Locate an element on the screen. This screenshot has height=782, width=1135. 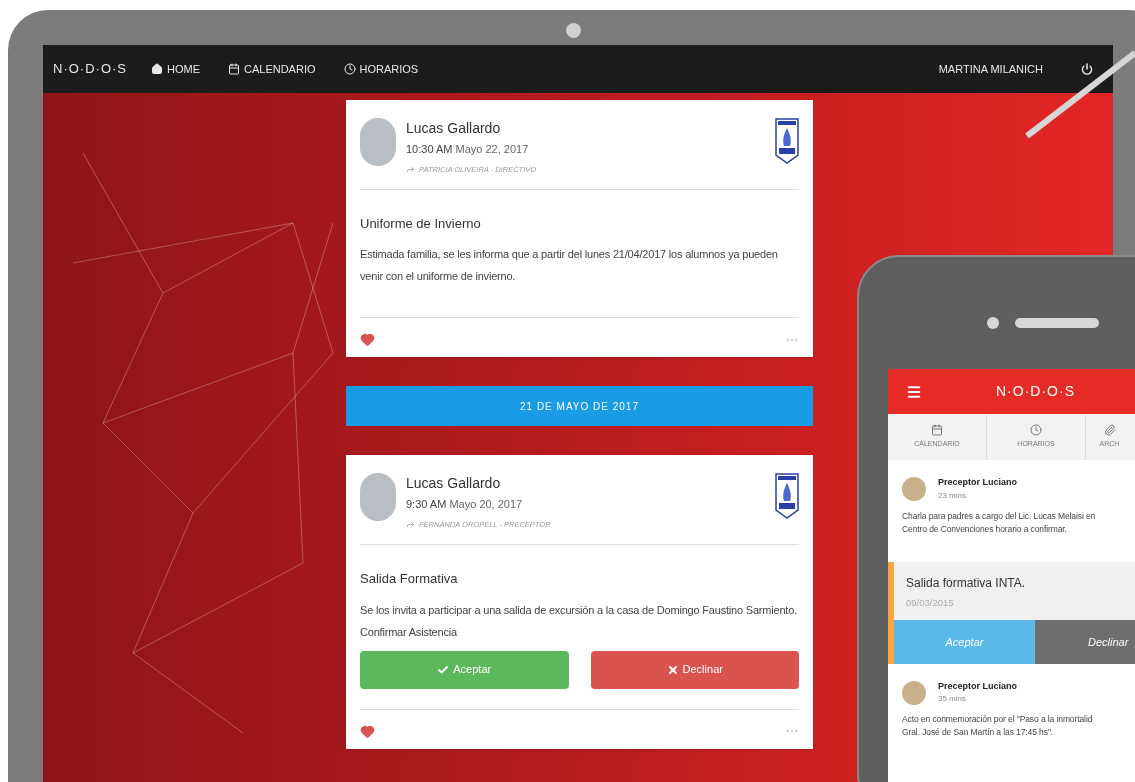
post-body: Estimada familia, se les informa que a partir del lunes 21/04/2017 los alumnos ya pueden venir con el uniforme de invierno. is located at coordinates (569, 266).